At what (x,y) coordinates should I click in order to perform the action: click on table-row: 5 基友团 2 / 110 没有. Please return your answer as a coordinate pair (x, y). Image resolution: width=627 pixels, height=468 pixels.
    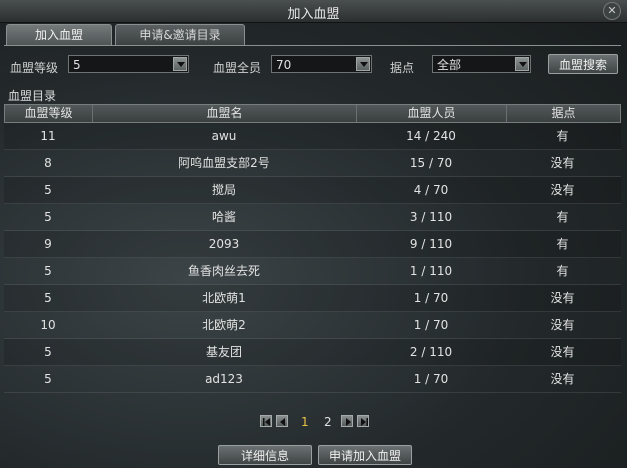
    Looking at the image, I should click on (312, 352).